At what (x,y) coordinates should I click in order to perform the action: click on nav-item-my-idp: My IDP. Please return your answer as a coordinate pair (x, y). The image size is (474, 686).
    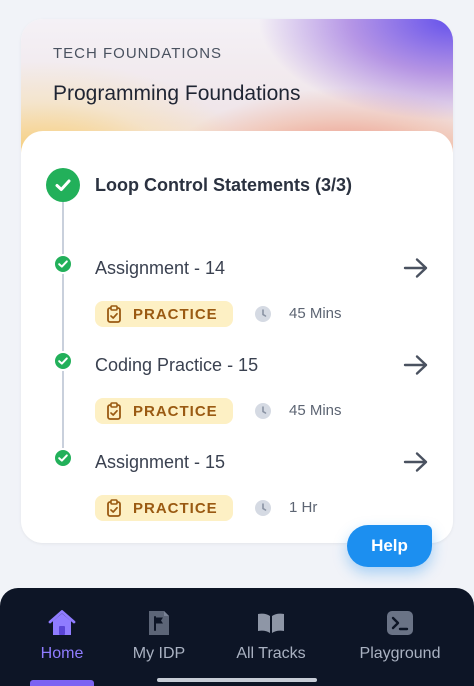
    Looking at the image, I should click on (159, 637).